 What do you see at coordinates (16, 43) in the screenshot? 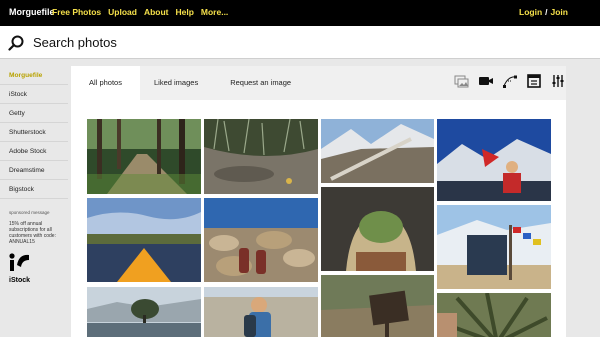
I see `search-icon` at bounding box center [16, 43].